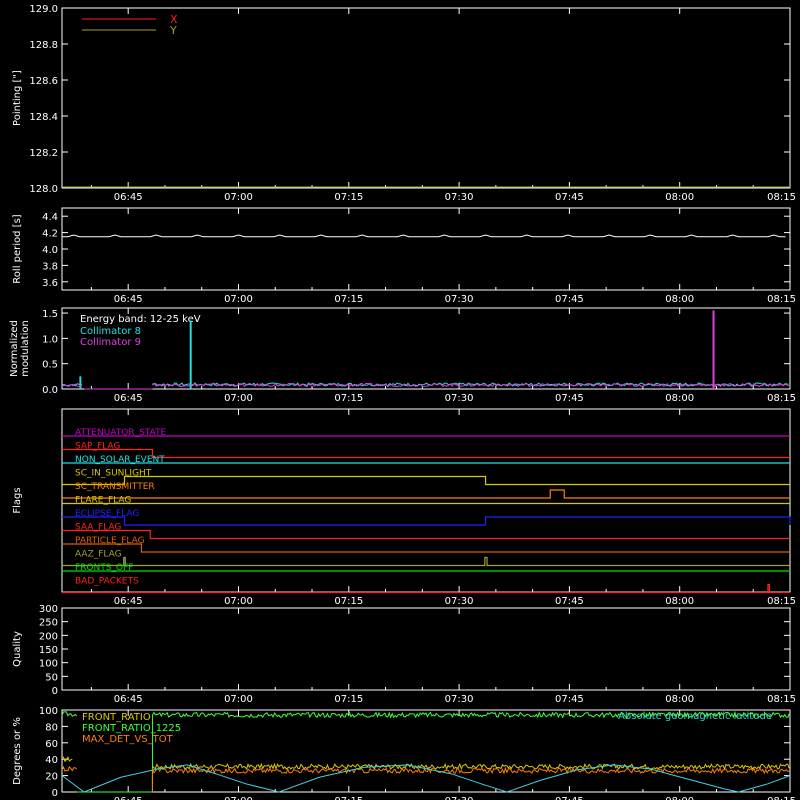 This screenshot has width=800, height=800. Describe the element at coordinates (51, 677) in the screenshot. I see `y-tick-label: 50` at that location.